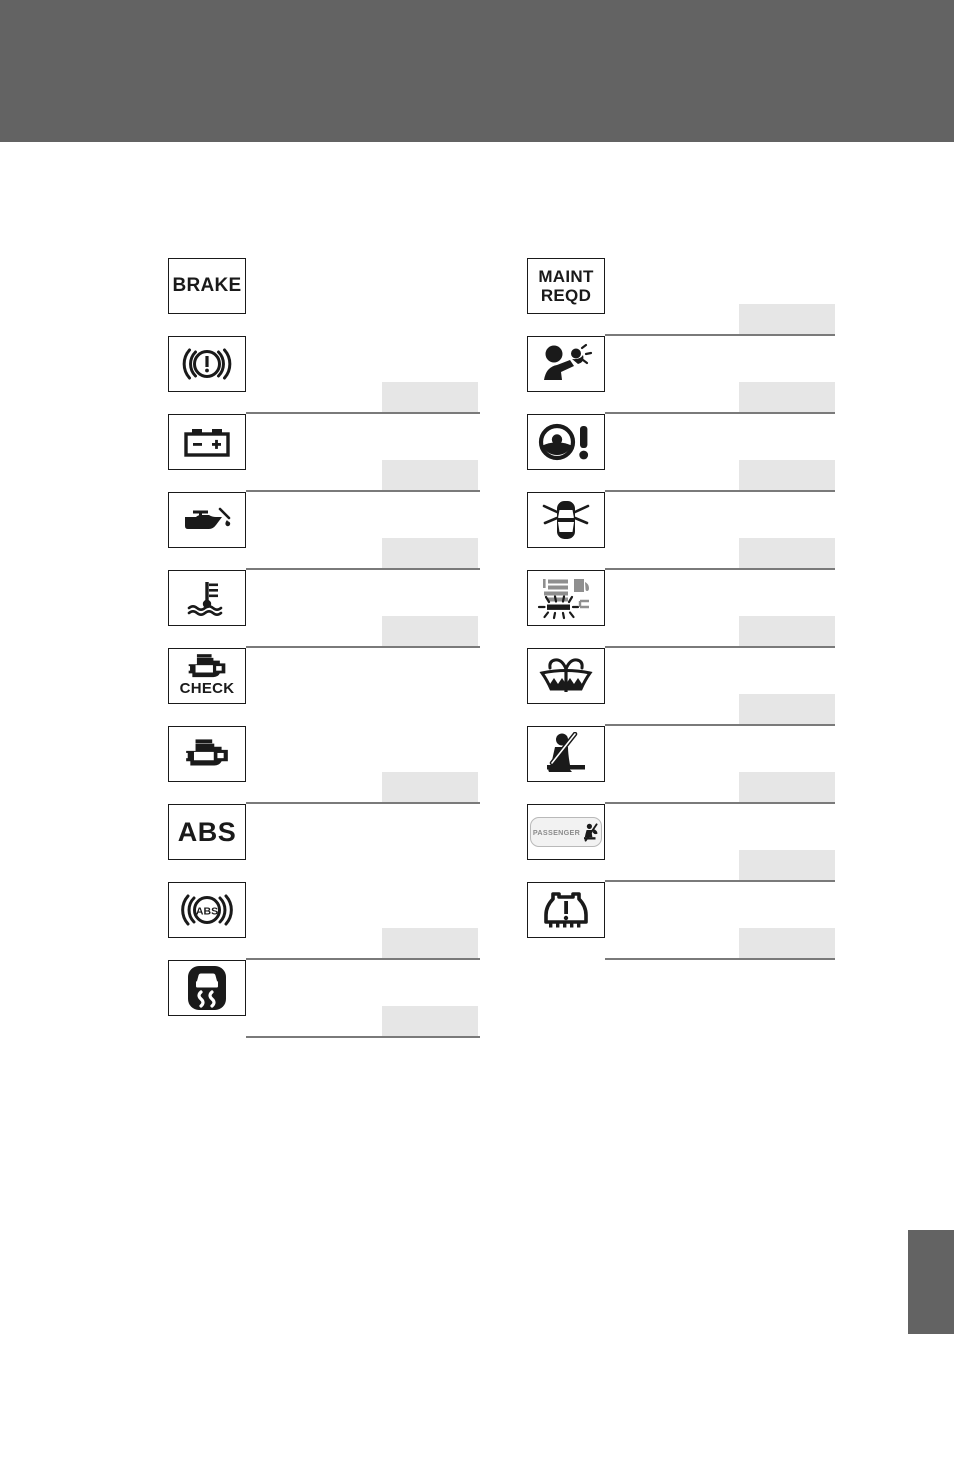 This screenshot has height=1475, width=954. Describe the element at coordinates (566, 676) in the screenshot. I see `washer-fluid-level-warning-icon` at that location.